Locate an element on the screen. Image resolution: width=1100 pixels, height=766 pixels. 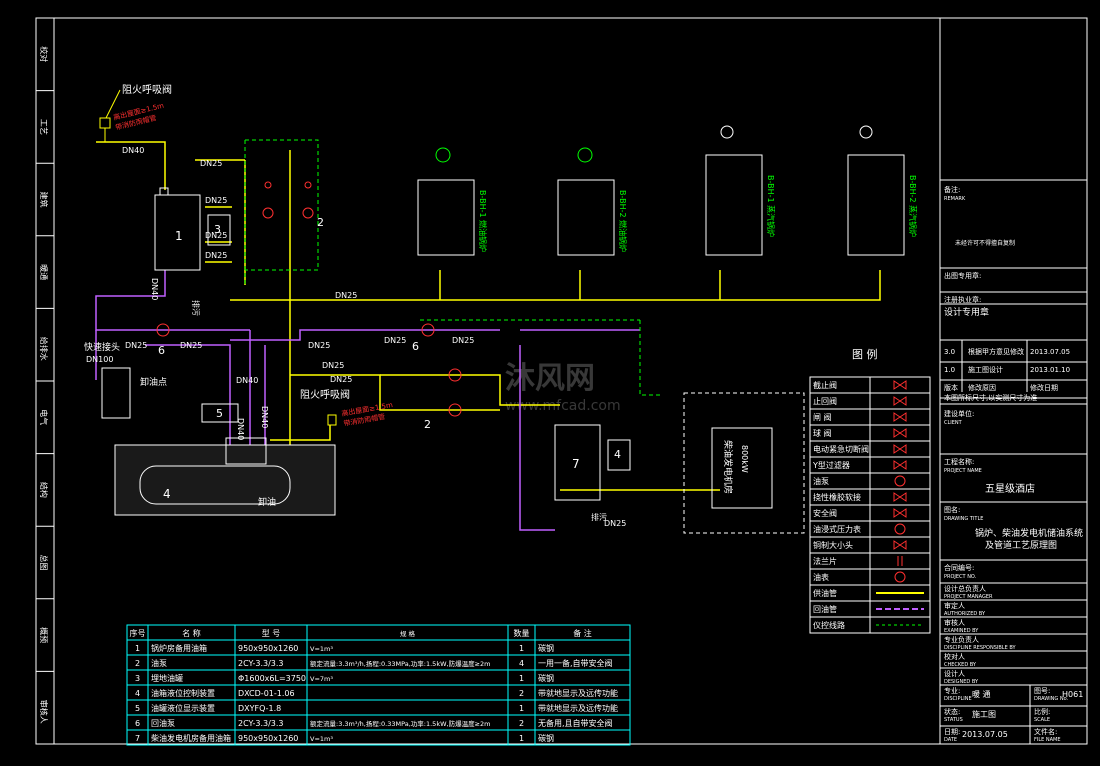
title-block-text: 状态: is located at coordinates (952, 711).